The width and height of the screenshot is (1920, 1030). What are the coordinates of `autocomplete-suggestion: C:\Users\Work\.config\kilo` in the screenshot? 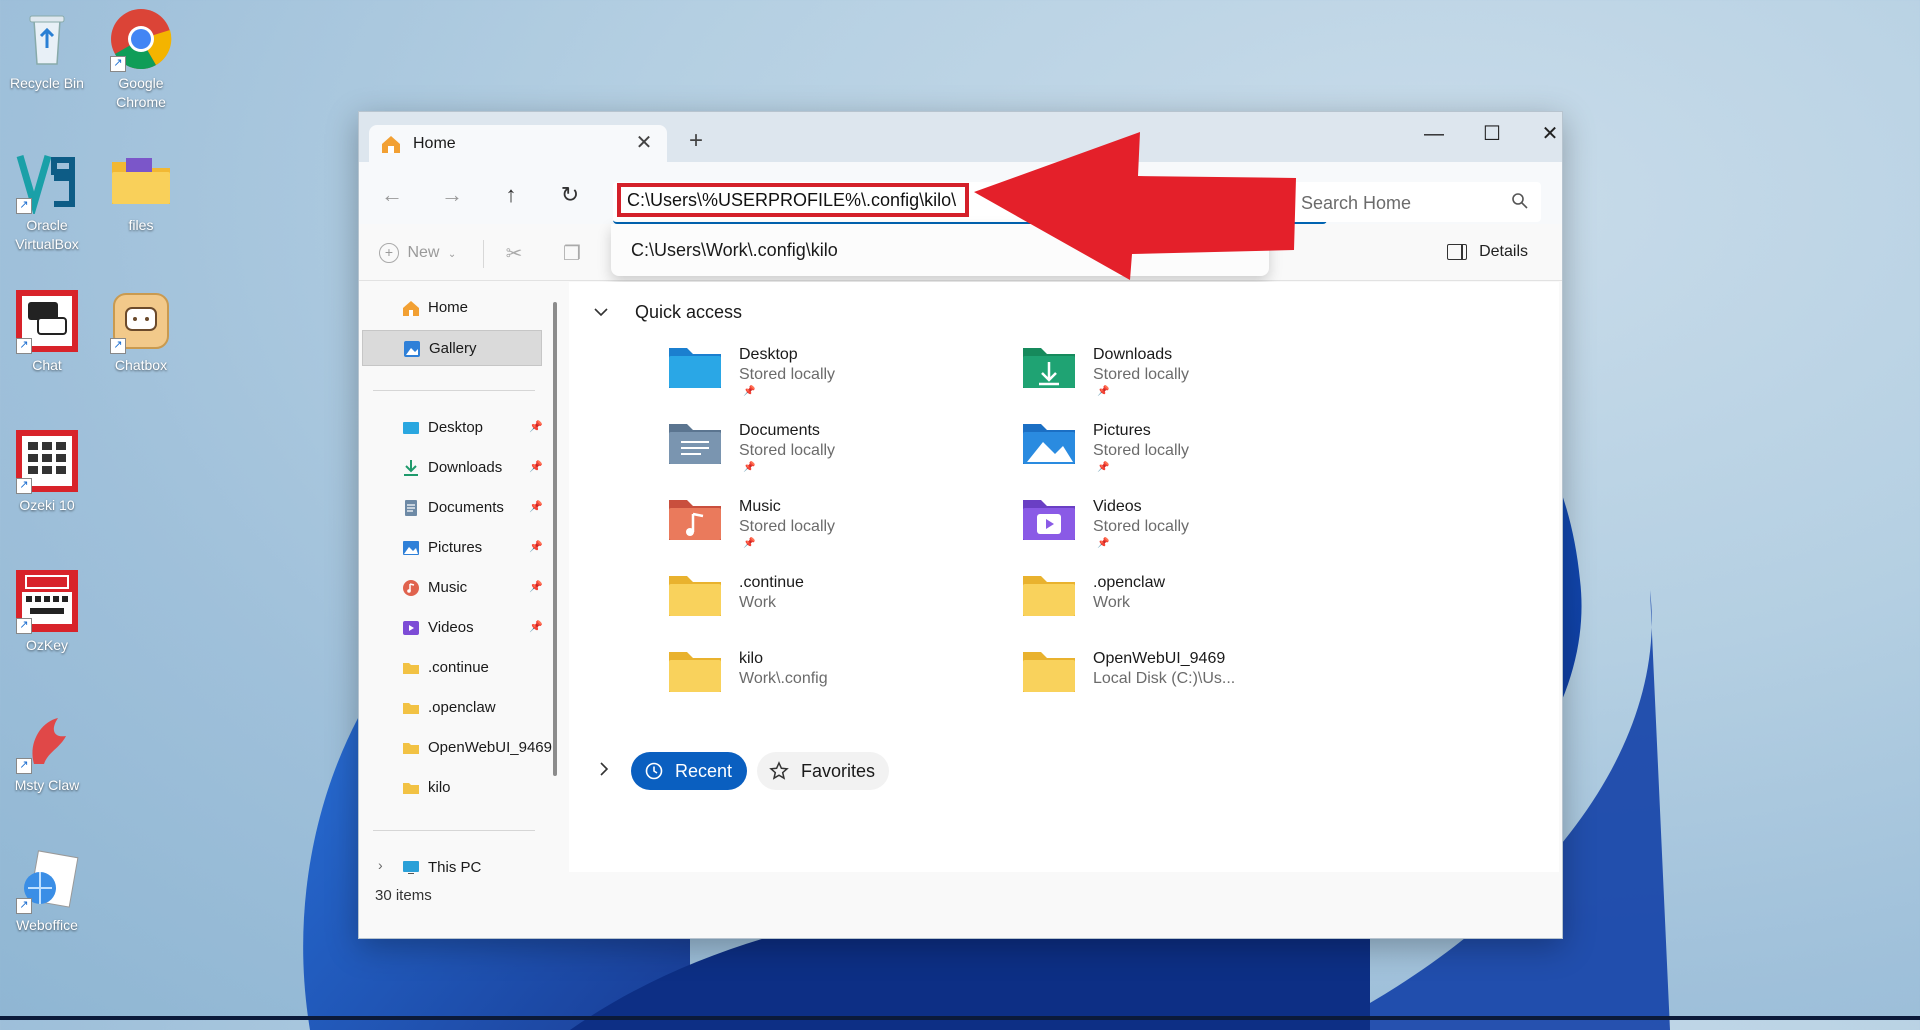 It's located at (734, 250).